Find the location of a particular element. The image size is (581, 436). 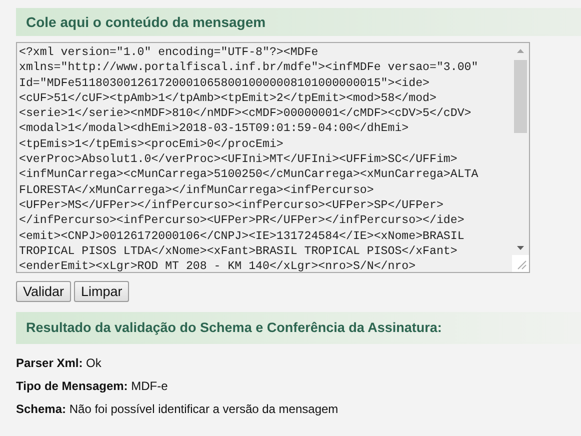

section-title: Cole aqui o conteúdo da mensagem is located at coordinates (146, 22).